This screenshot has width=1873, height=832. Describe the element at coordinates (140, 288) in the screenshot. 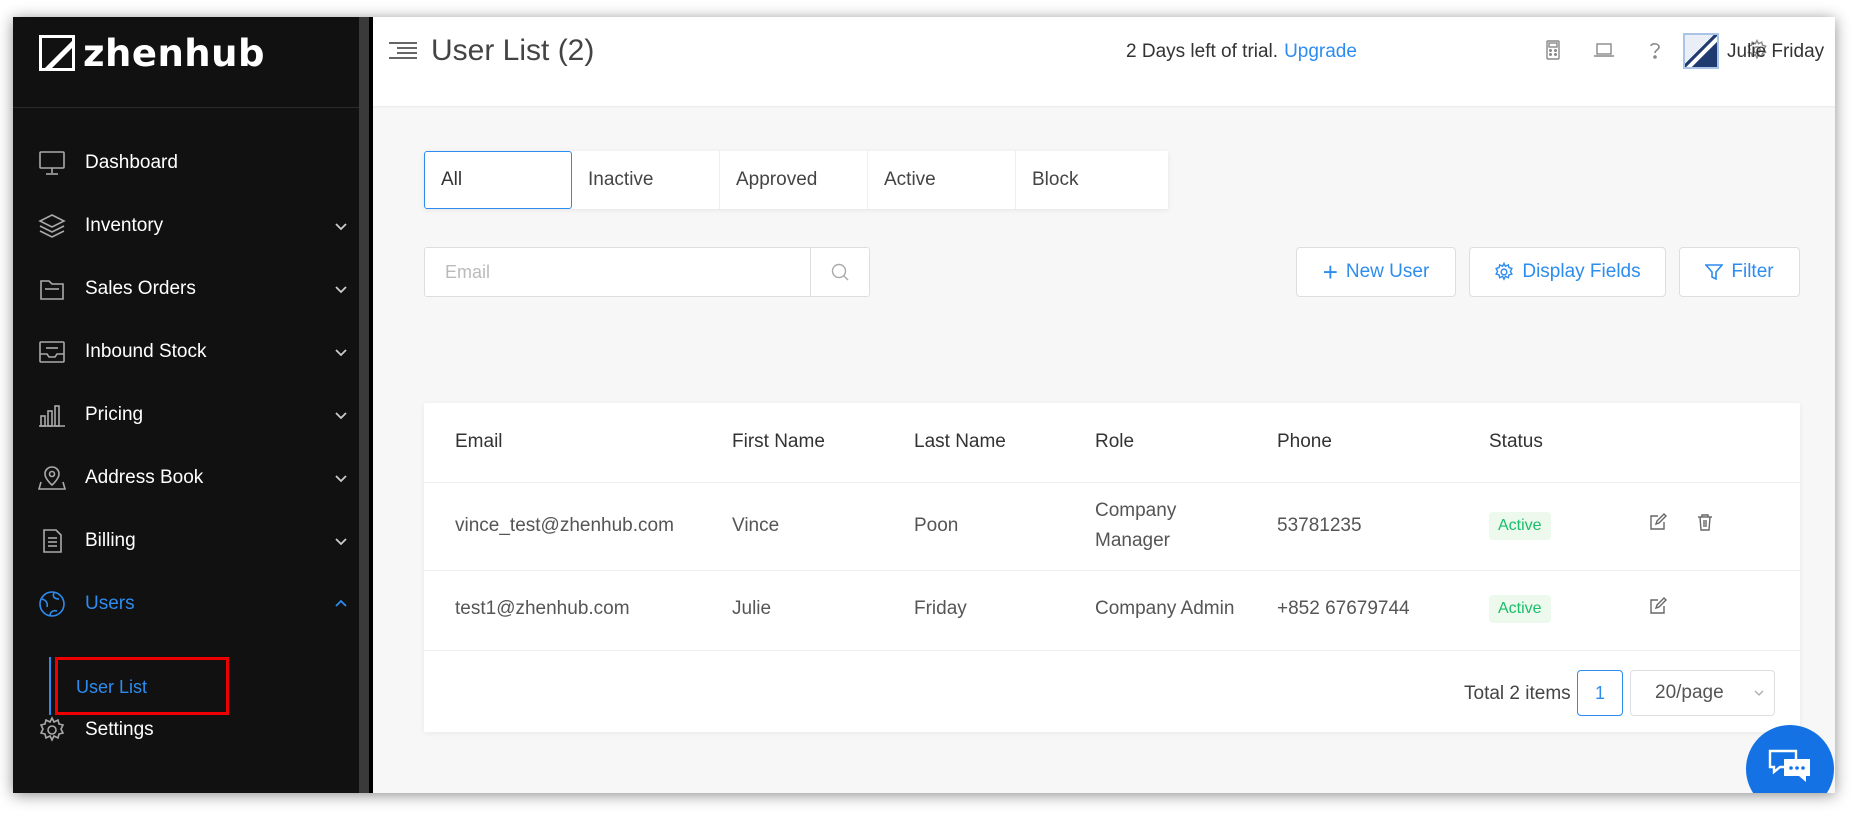

I see `sidebar-item-label: Sales Orders` at that location.